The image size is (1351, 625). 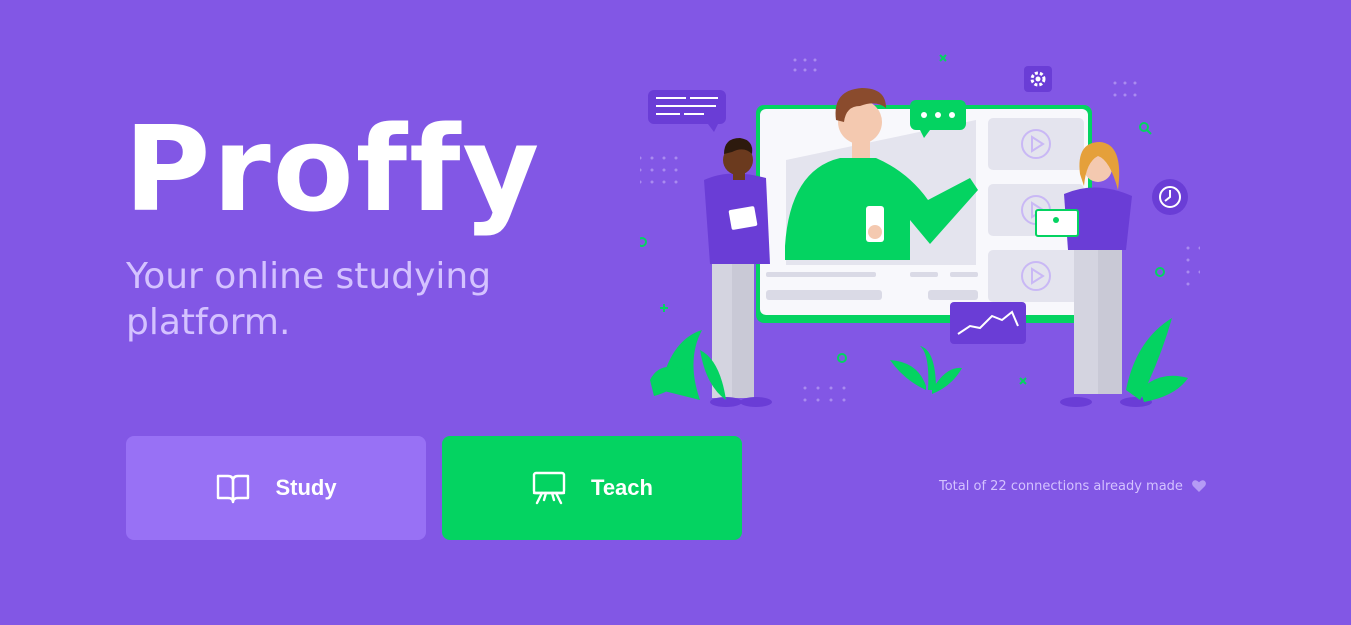 I want to click on presentation-board-icon, so click(x=549, y=488).